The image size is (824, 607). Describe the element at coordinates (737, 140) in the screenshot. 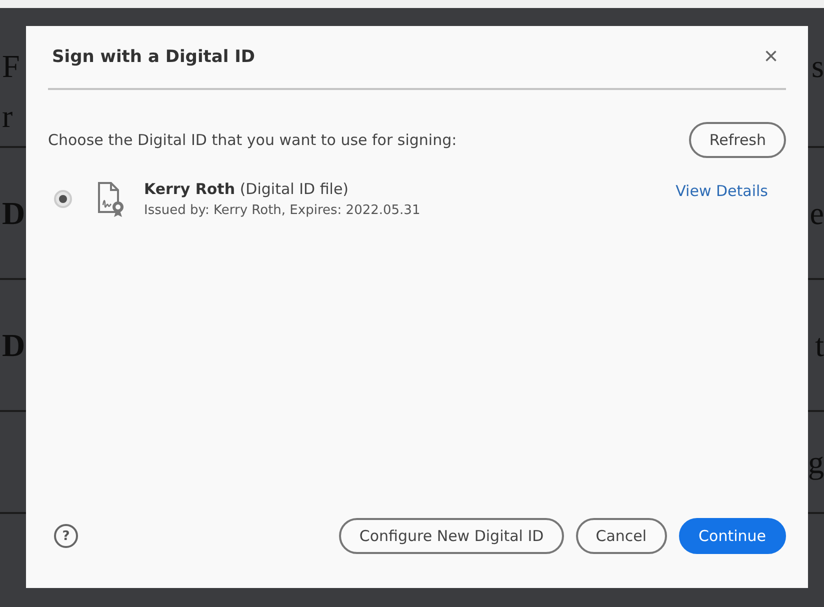

I see `refresh-button: Refresh` at that location.